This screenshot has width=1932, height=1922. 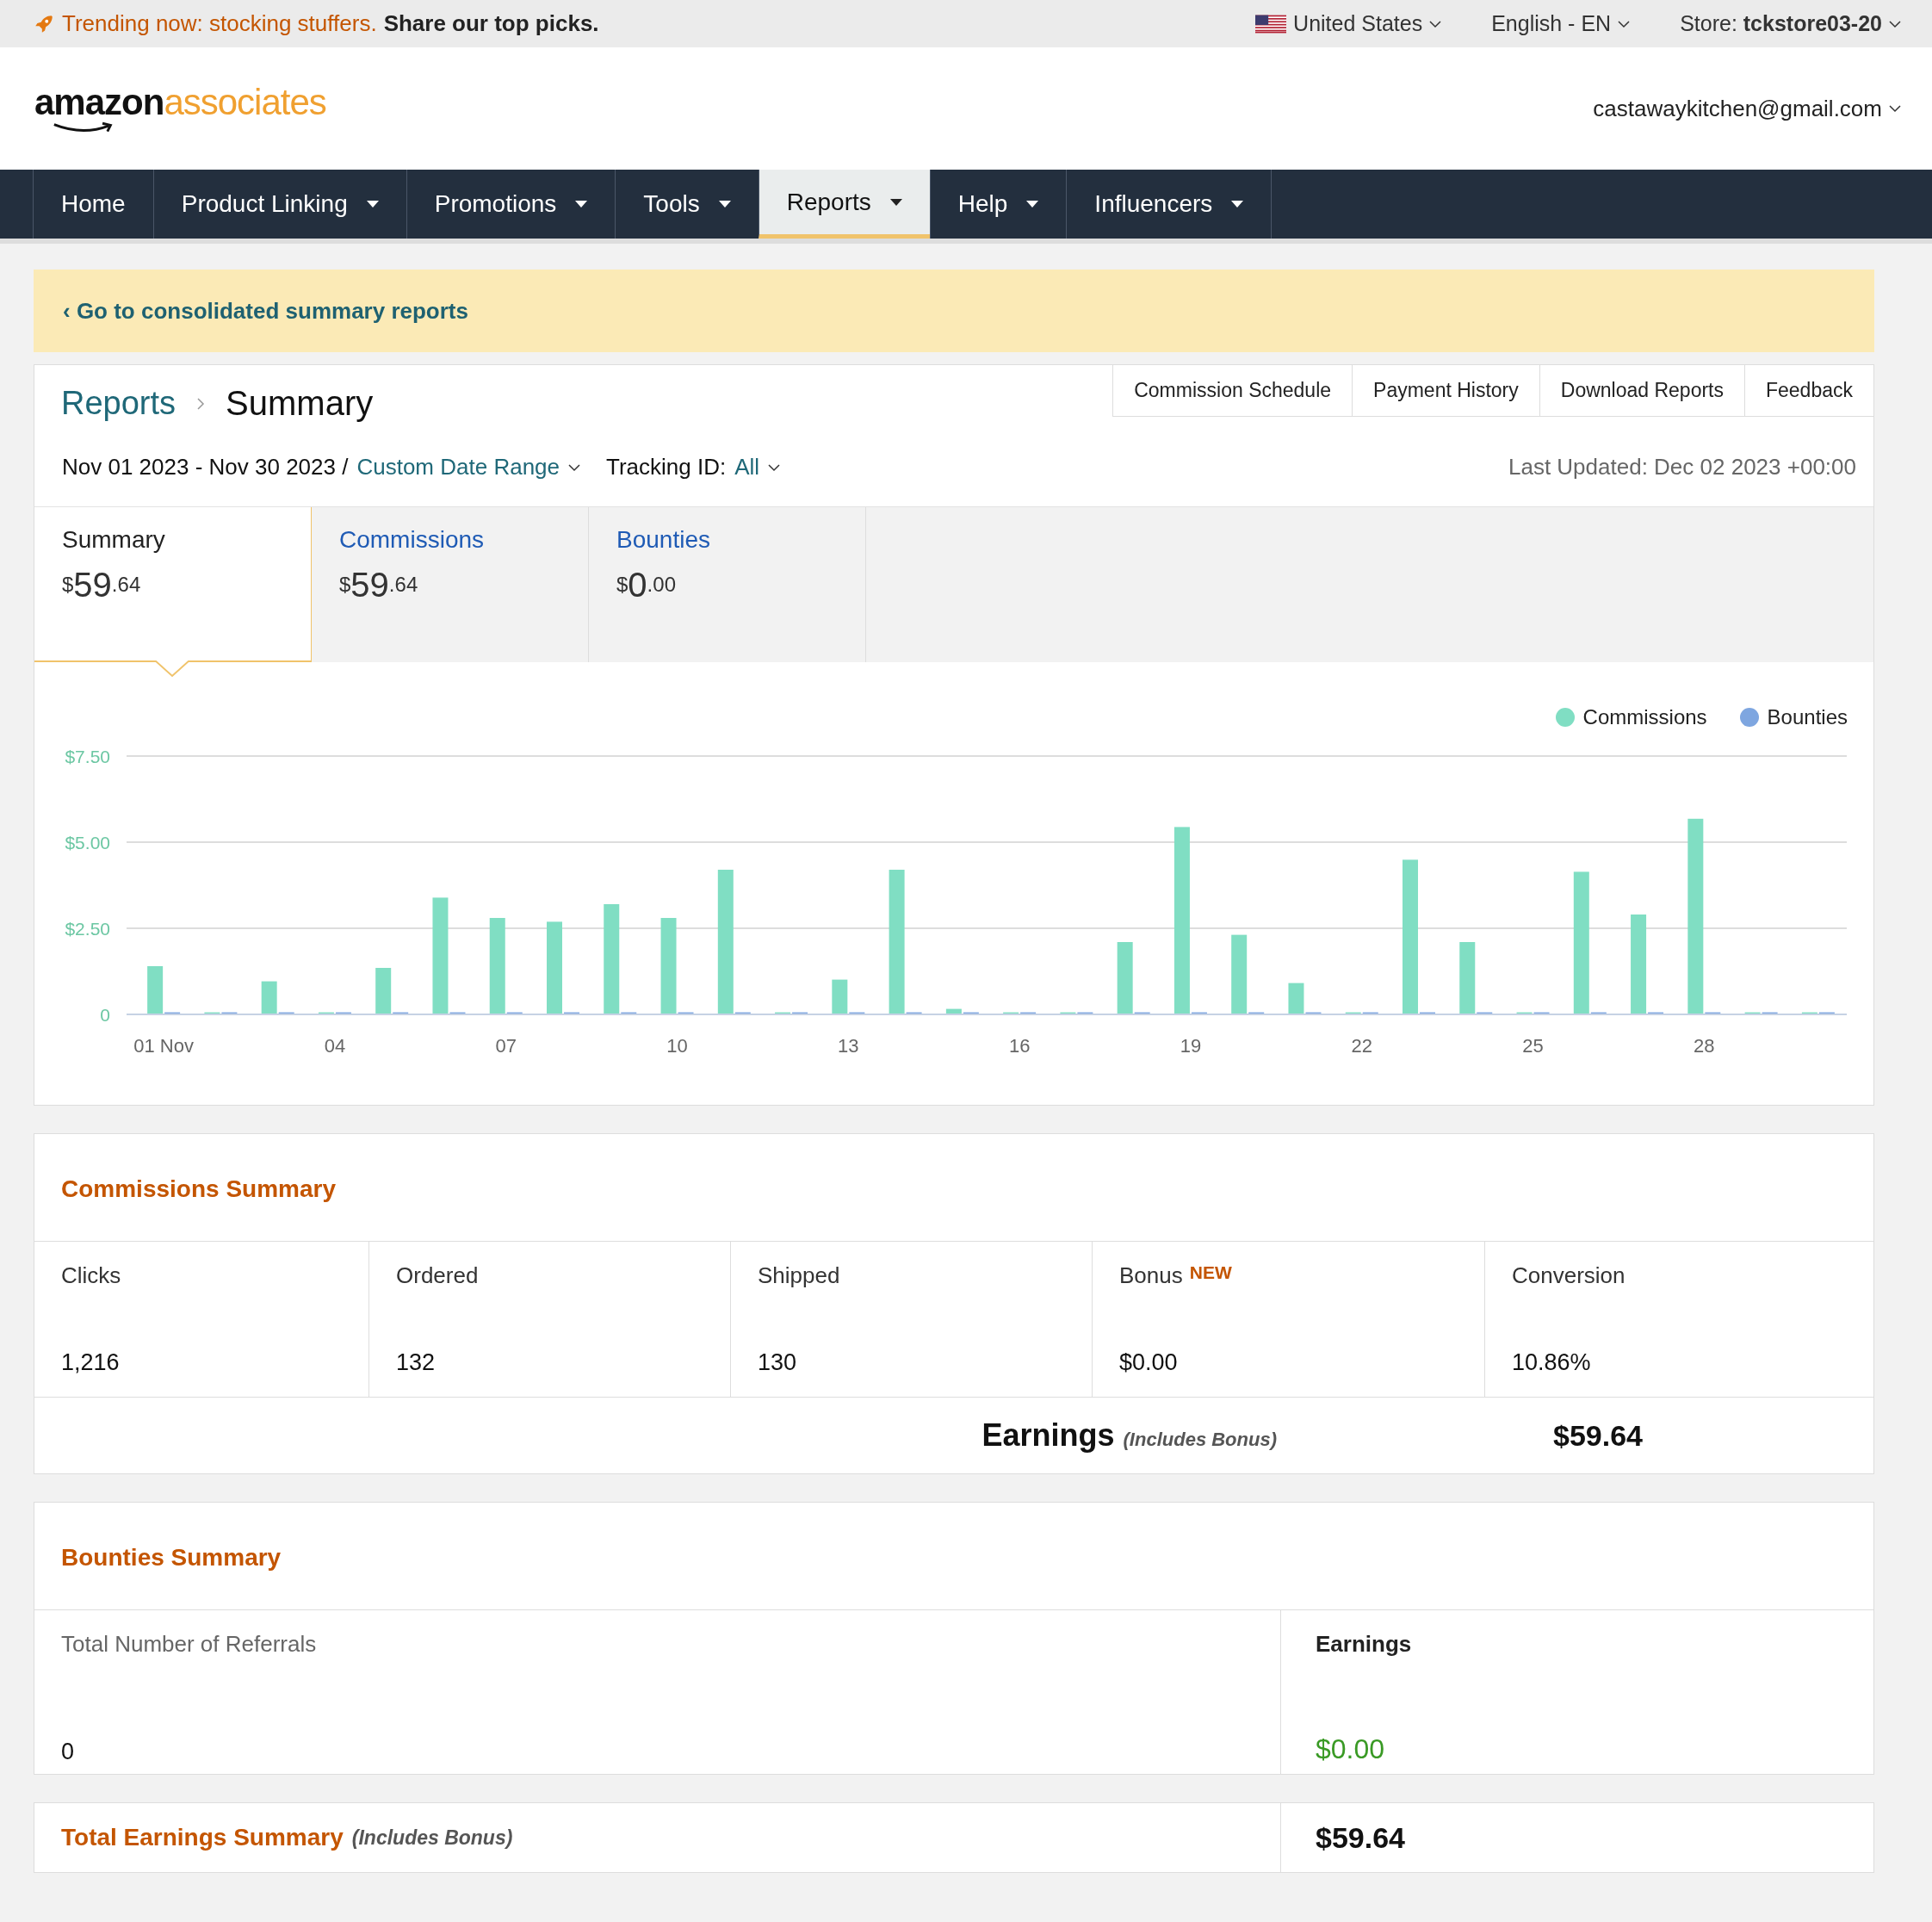 What do you see at coordinates (1362, 1046) in the screenshot?
I see `x-axis-label: 22` at bounding box center [1362, 1046].